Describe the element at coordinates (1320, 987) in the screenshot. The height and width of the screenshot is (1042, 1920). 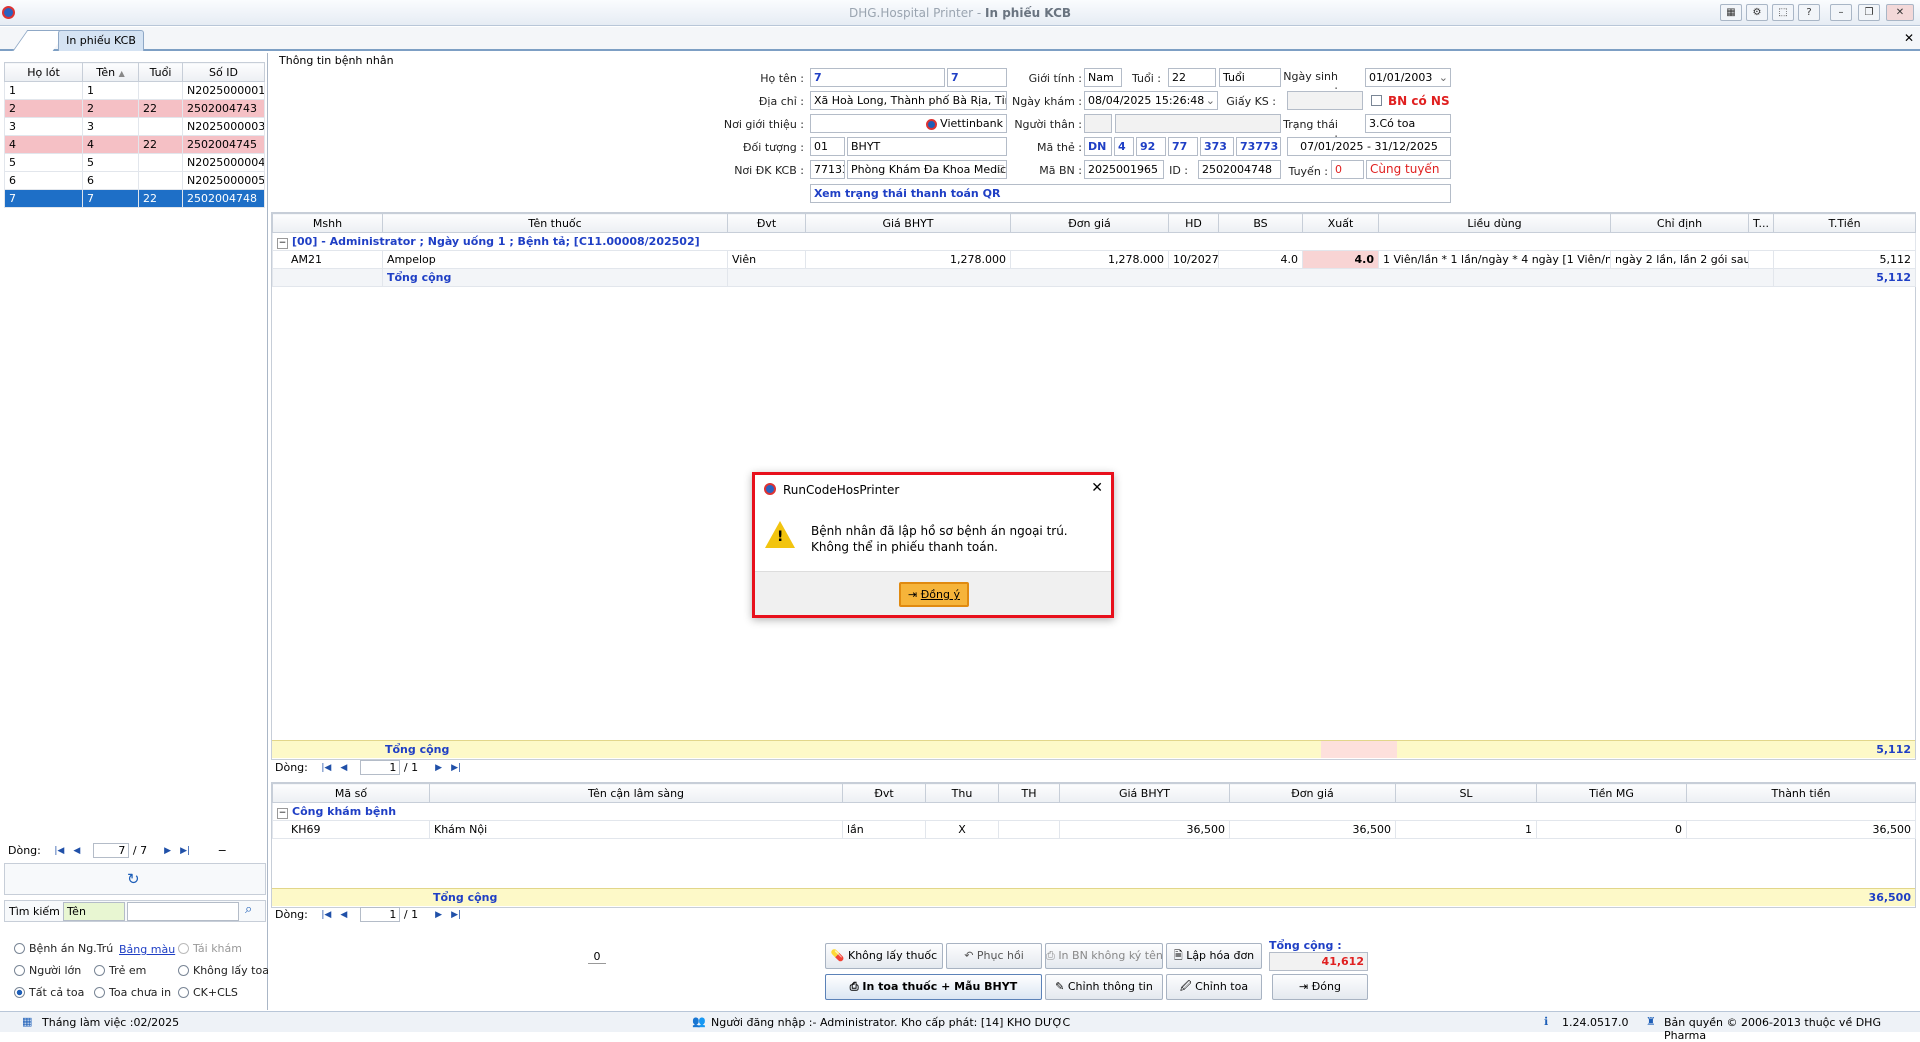
I see `dong-button: ⇥ Đóng` at that location.